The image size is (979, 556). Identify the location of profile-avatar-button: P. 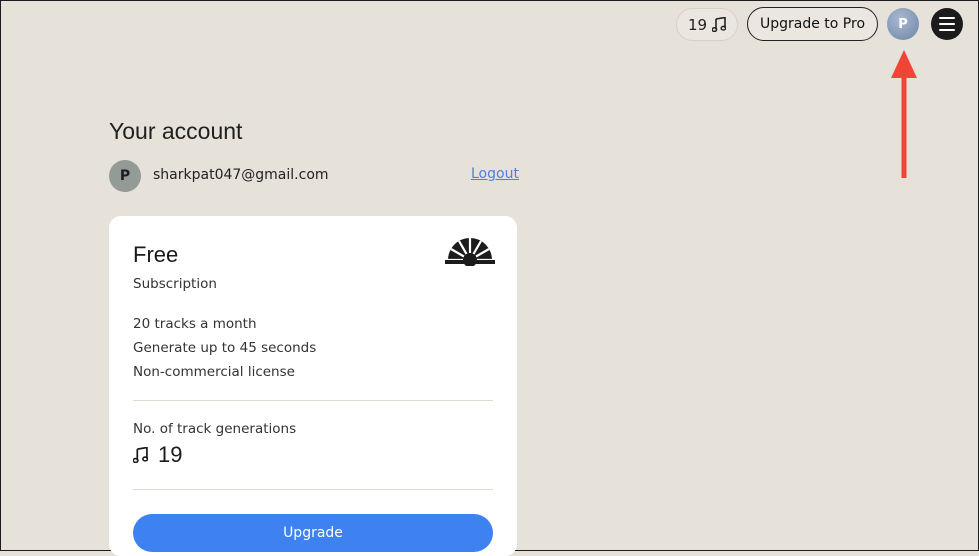
(903, 24).